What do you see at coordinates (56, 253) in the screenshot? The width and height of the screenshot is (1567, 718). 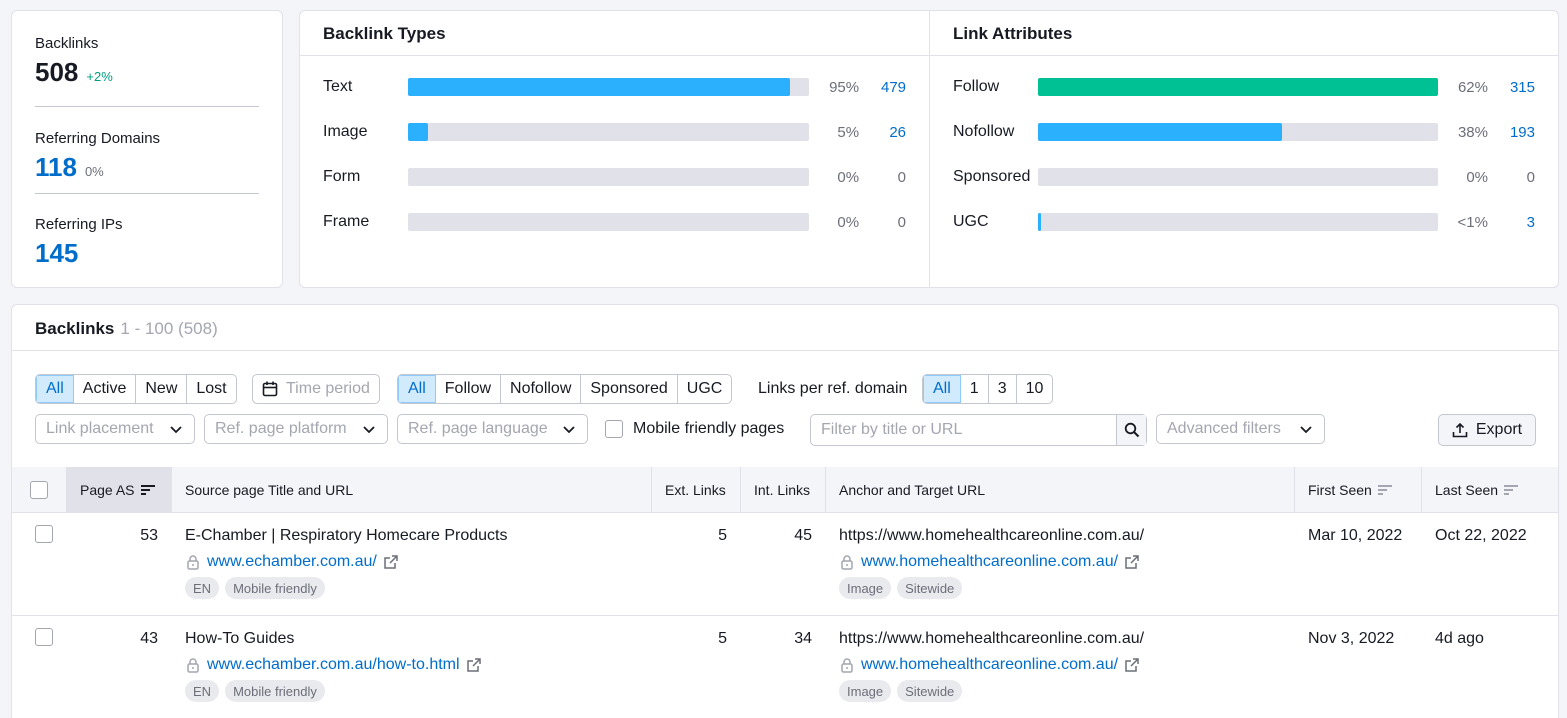 I see `metric-value: 145` at bounding box center [56, 253].